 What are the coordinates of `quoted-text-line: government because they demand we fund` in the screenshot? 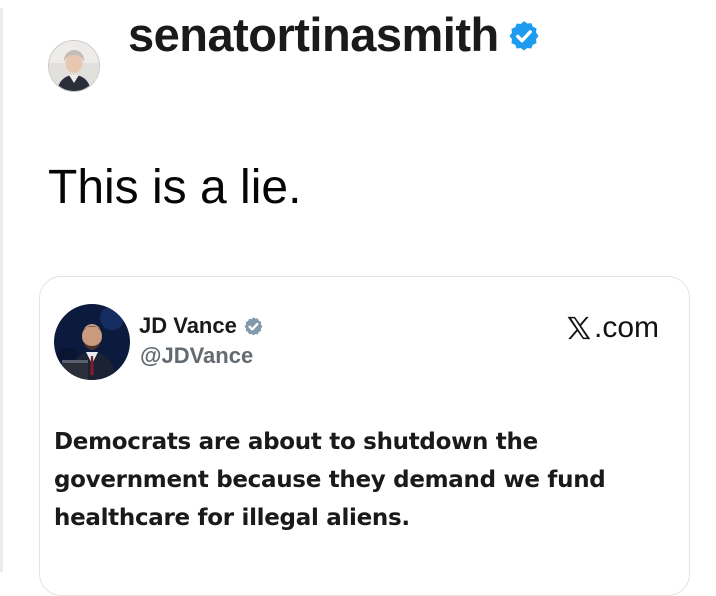 It's located at (330, 480).